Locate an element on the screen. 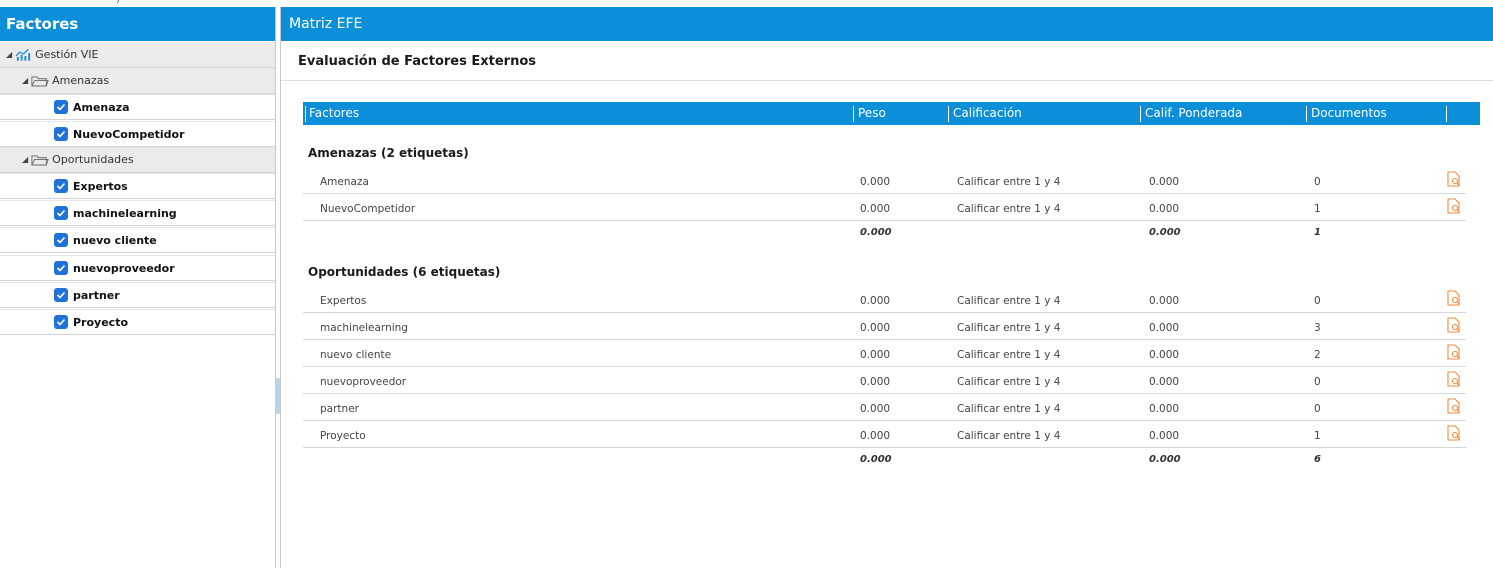 This screenshot has height=568, width=1493. column-header-peso: Peso is located at coordinates (872, 113).